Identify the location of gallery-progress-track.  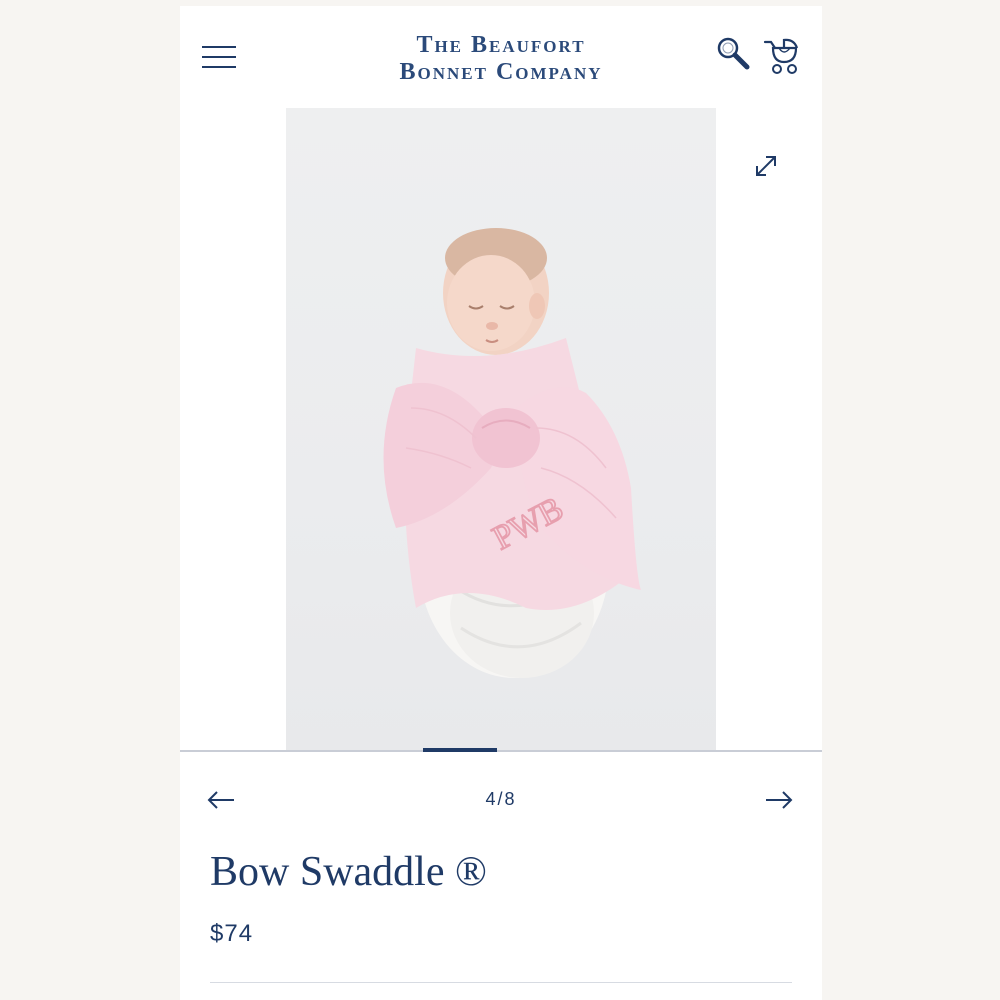
(501, 751).